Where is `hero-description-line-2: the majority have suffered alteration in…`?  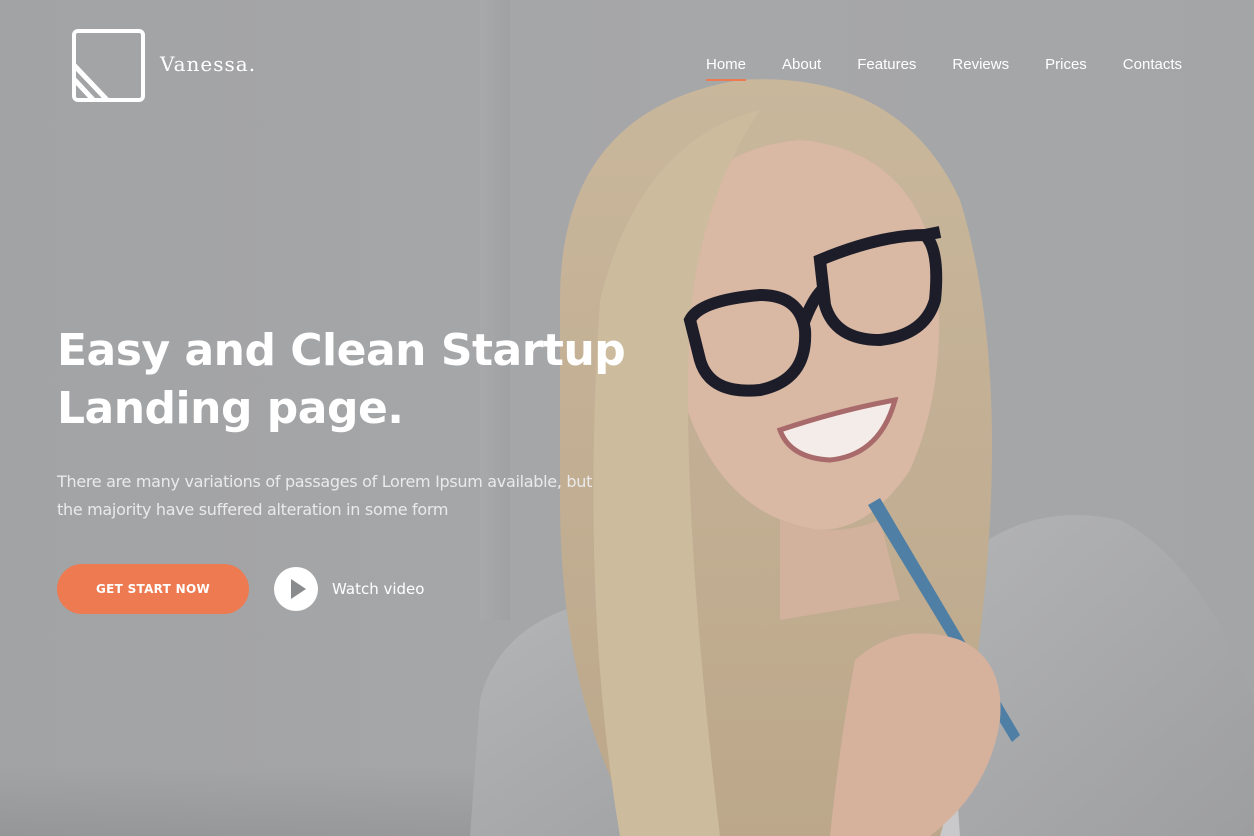
hero-description-line-2: the majority have suffered alteration in… is located at coordinates (253, 509).